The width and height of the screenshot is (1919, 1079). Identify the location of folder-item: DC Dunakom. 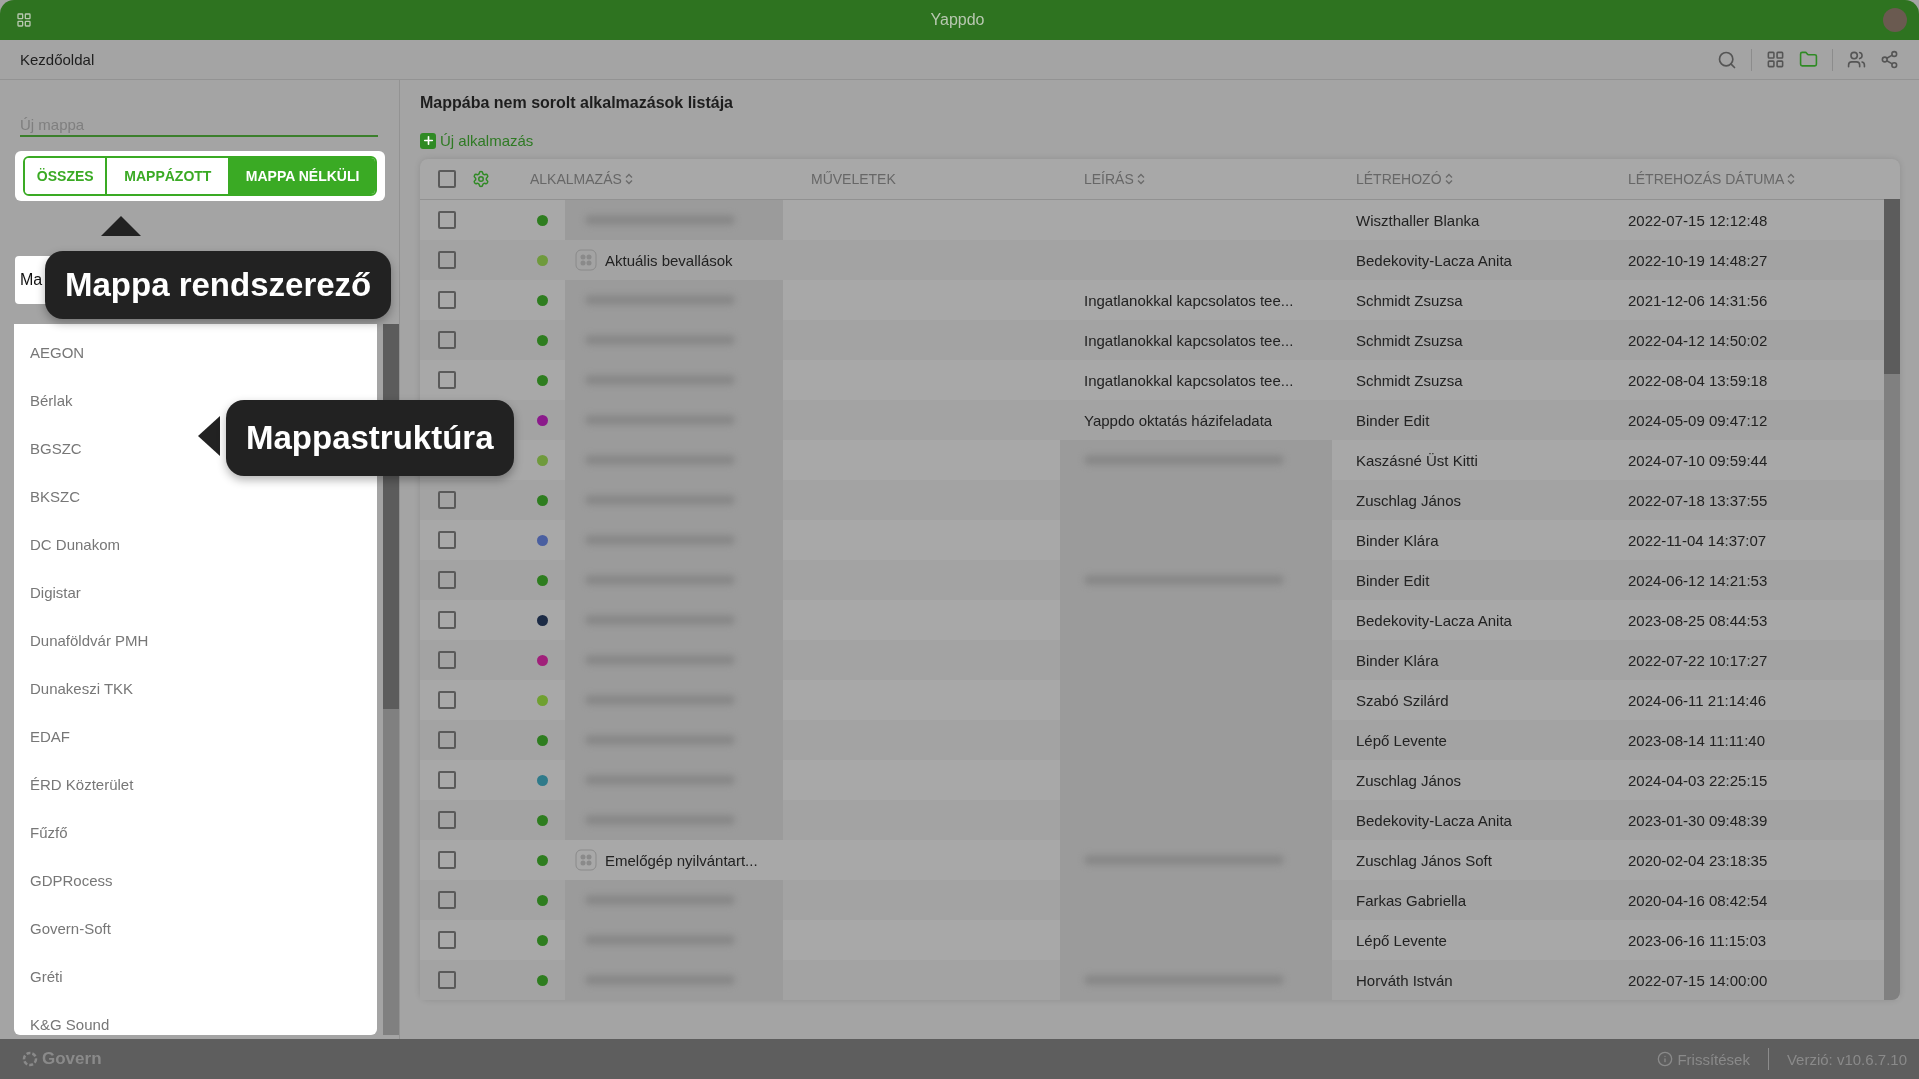
(196, 544).